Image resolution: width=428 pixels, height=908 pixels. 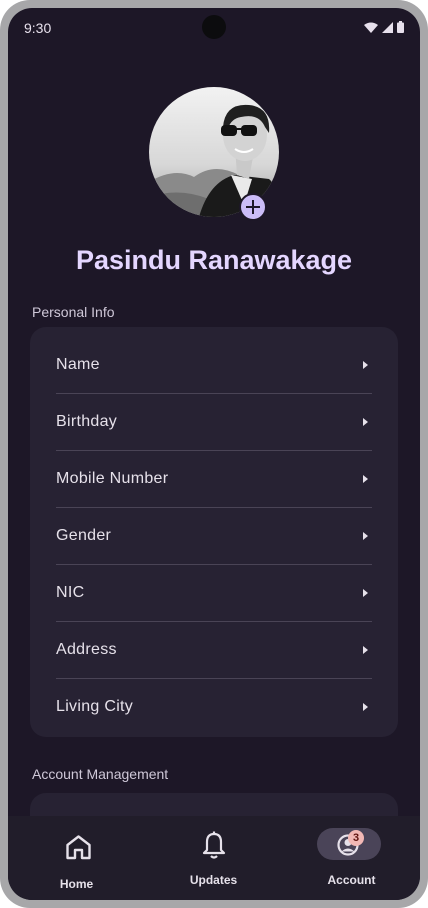 What do you see at coordinates (100, 774) in the screenshot?
I see `account-management-label: Account Management` at bounding box center [100, 774].